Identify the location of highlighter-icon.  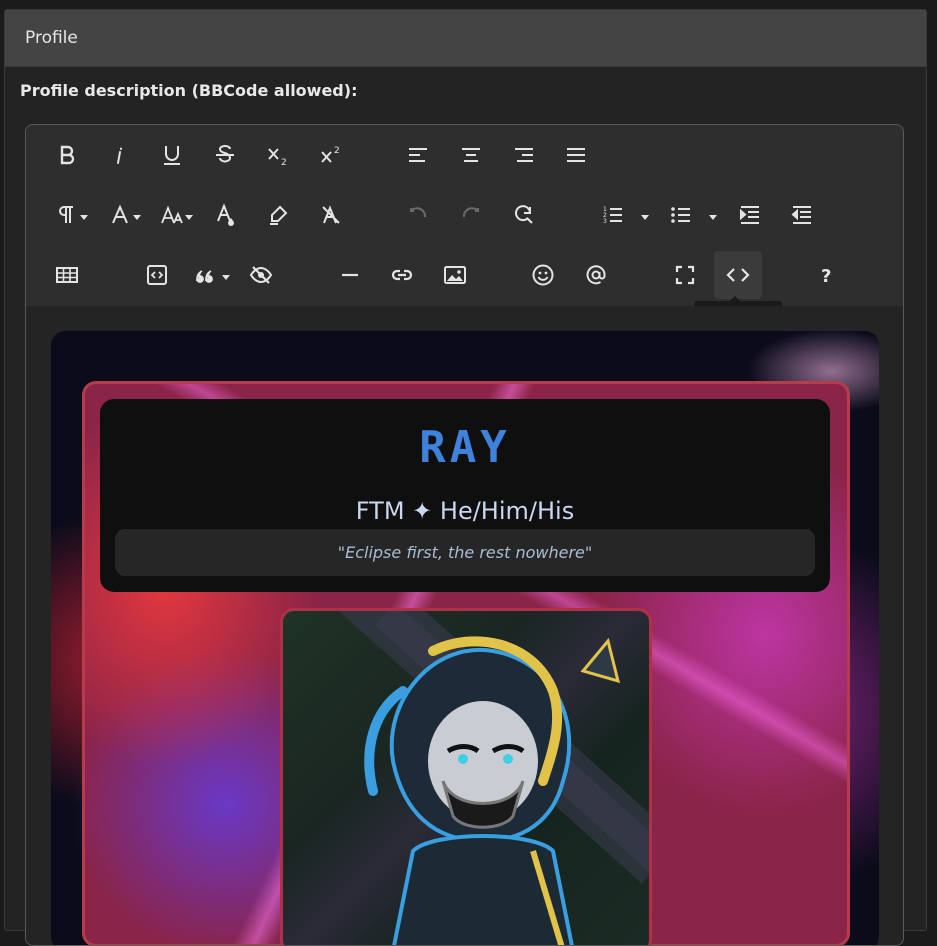
(279, 215).